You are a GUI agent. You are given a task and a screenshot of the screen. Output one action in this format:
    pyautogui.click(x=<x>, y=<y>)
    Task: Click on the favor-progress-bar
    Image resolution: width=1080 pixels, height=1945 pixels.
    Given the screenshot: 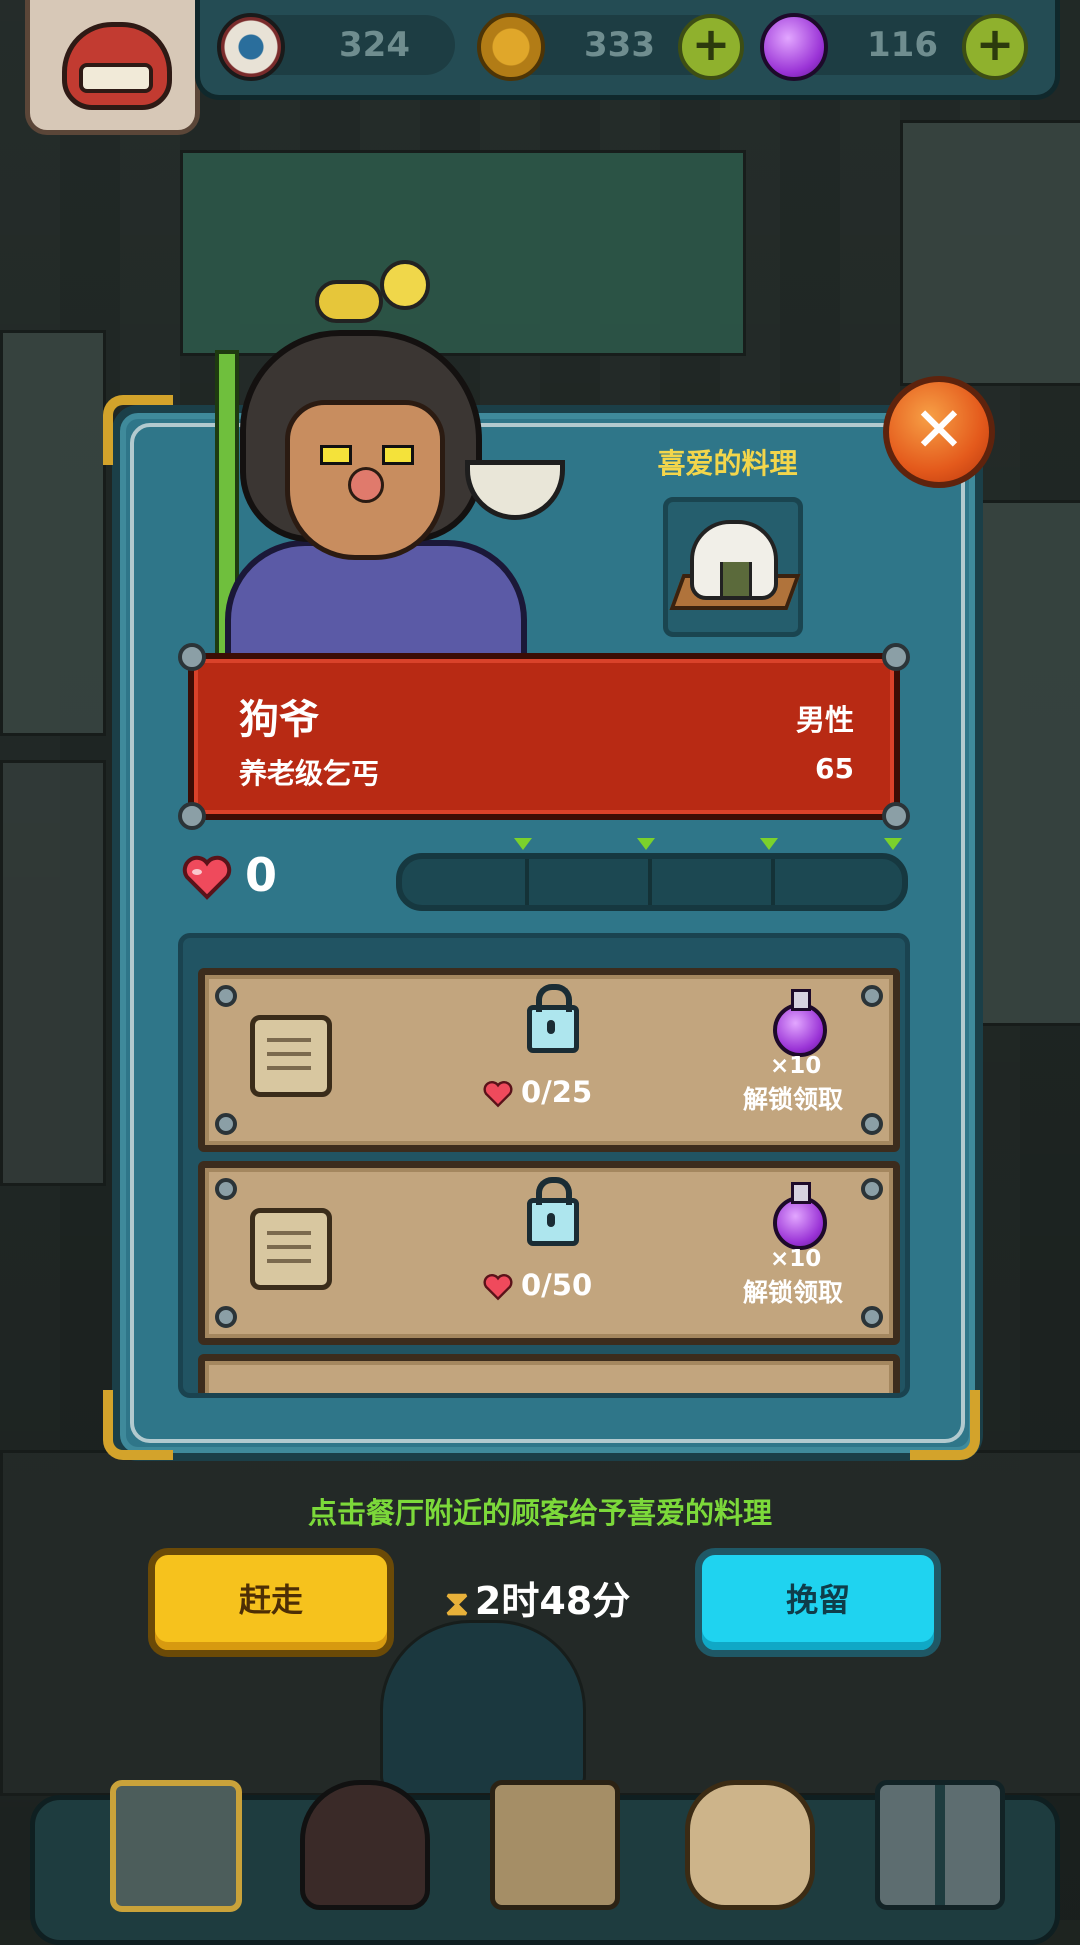 What is the action you would take?
    pyautogui.click(x=652, y=882)
    